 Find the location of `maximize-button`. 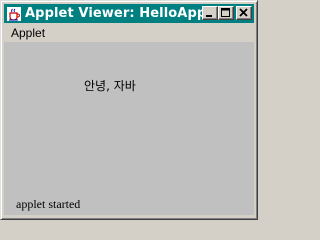

maximize-button is located at coordinates (226, 13).